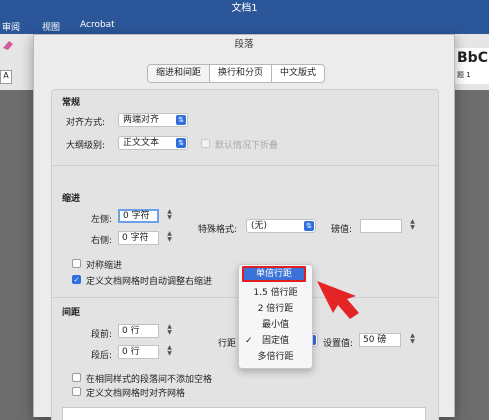 Image resolution: width=489 pixels, height=420 pixels. I want to click on special-select: (无) ⇅, so click(281, 226).